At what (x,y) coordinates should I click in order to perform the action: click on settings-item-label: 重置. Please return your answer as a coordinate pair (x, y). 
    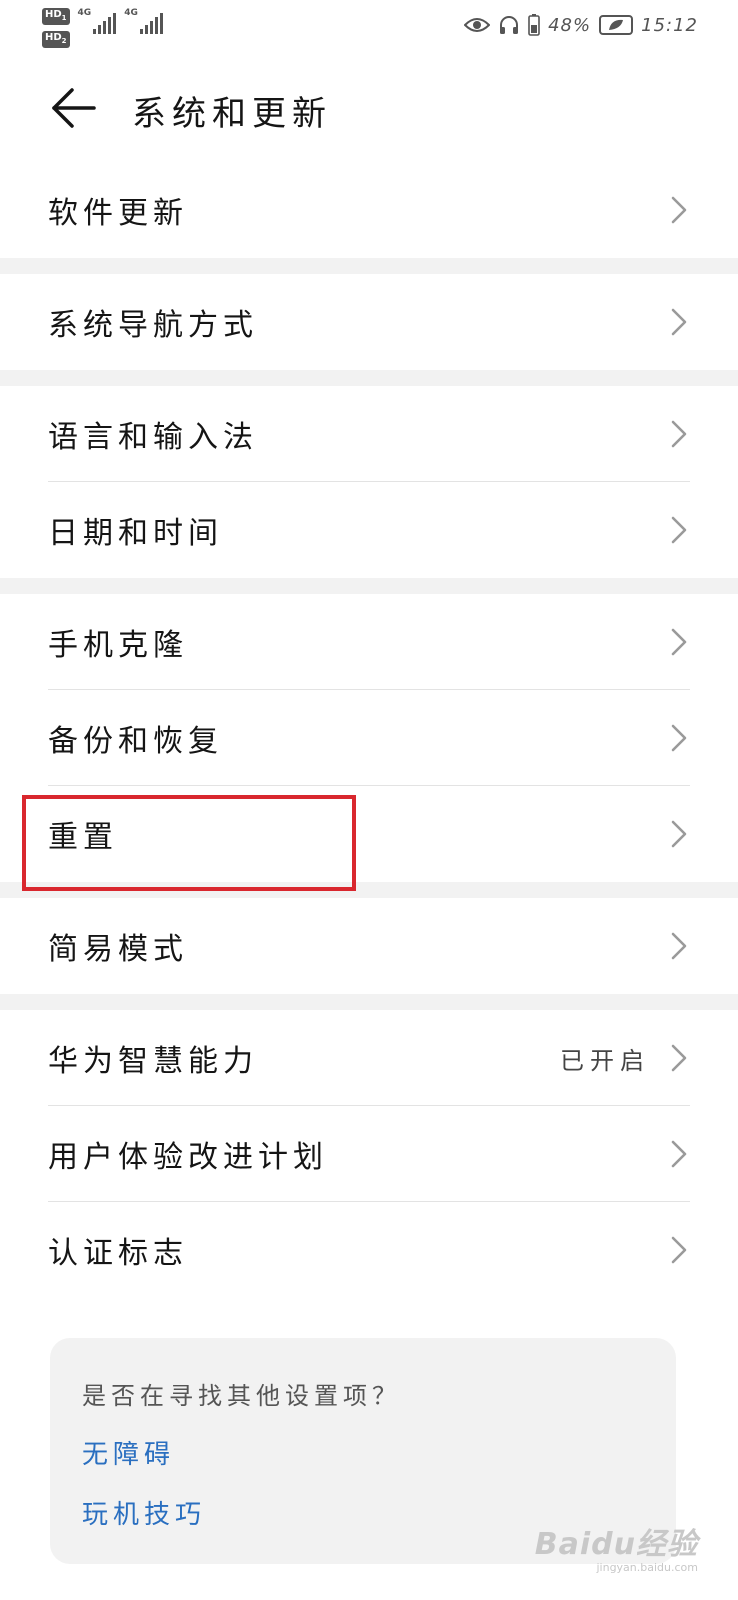
    Looking at the image, I should click on (83, 837).